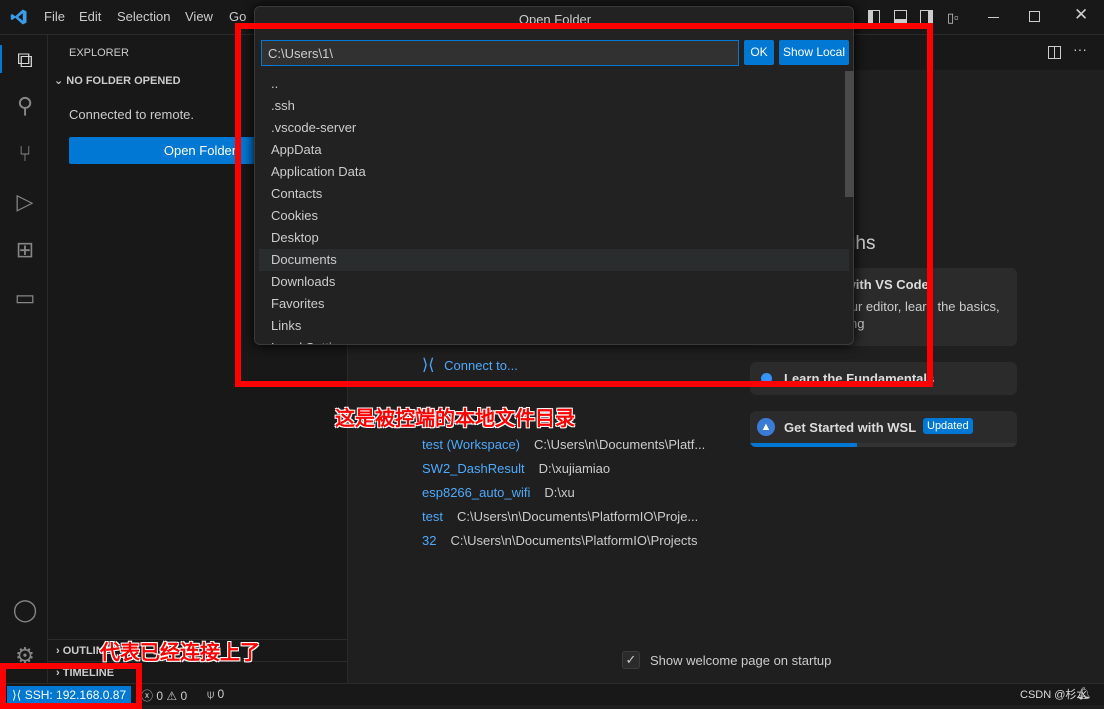 The height and width of the screenshot is (709, 1104). What do you see at coordinates (471, 444) in the screenshot?
I see `recent-name: test (Workspace)` at bounding box center [471, 444].